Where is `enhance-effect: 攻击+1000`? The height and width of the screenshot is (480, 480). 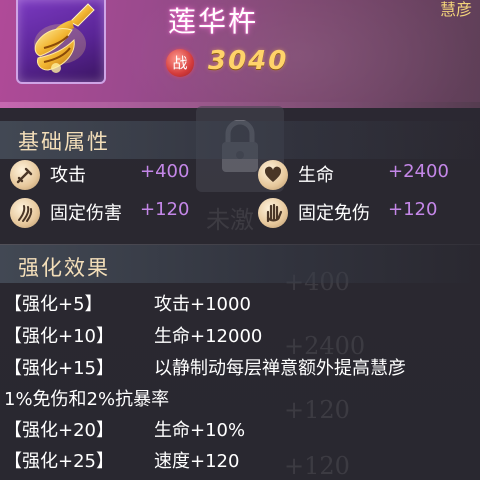
enhance-effect: 攻击+1000 is located at coordinates (202, 304).